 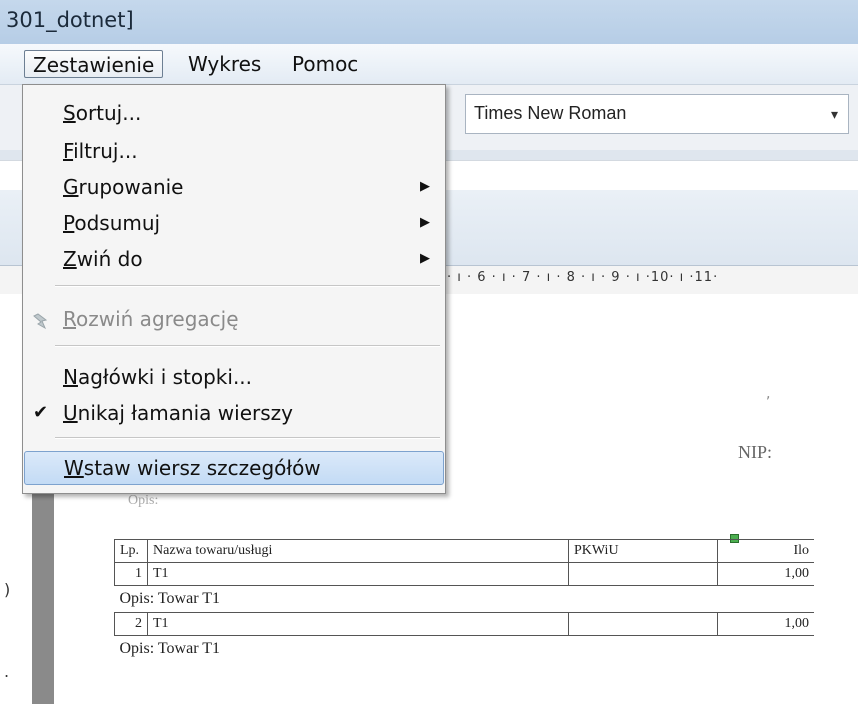 What do you see at coordinates (325, 64) in the screenshot?
I see `menu-pomoc: Pomoc` at bounding box center [325, 64].